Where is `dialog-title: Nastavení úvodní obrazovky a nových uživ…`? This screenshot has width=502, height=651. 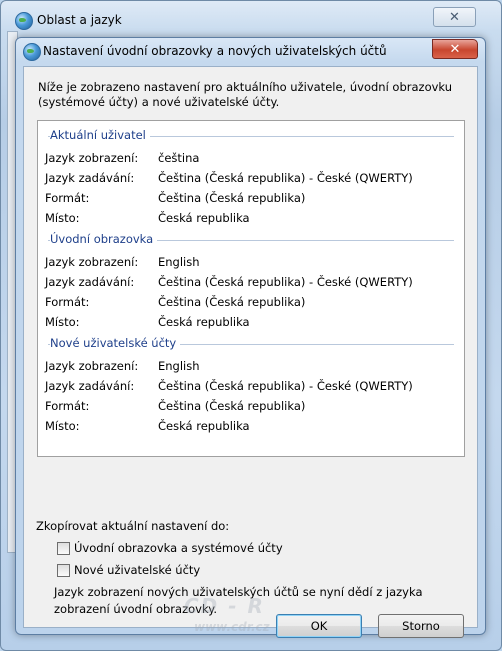
dialog-title: Nastavení úvodní obrazovky a nových uživ… is located at coordinates (215, 51).